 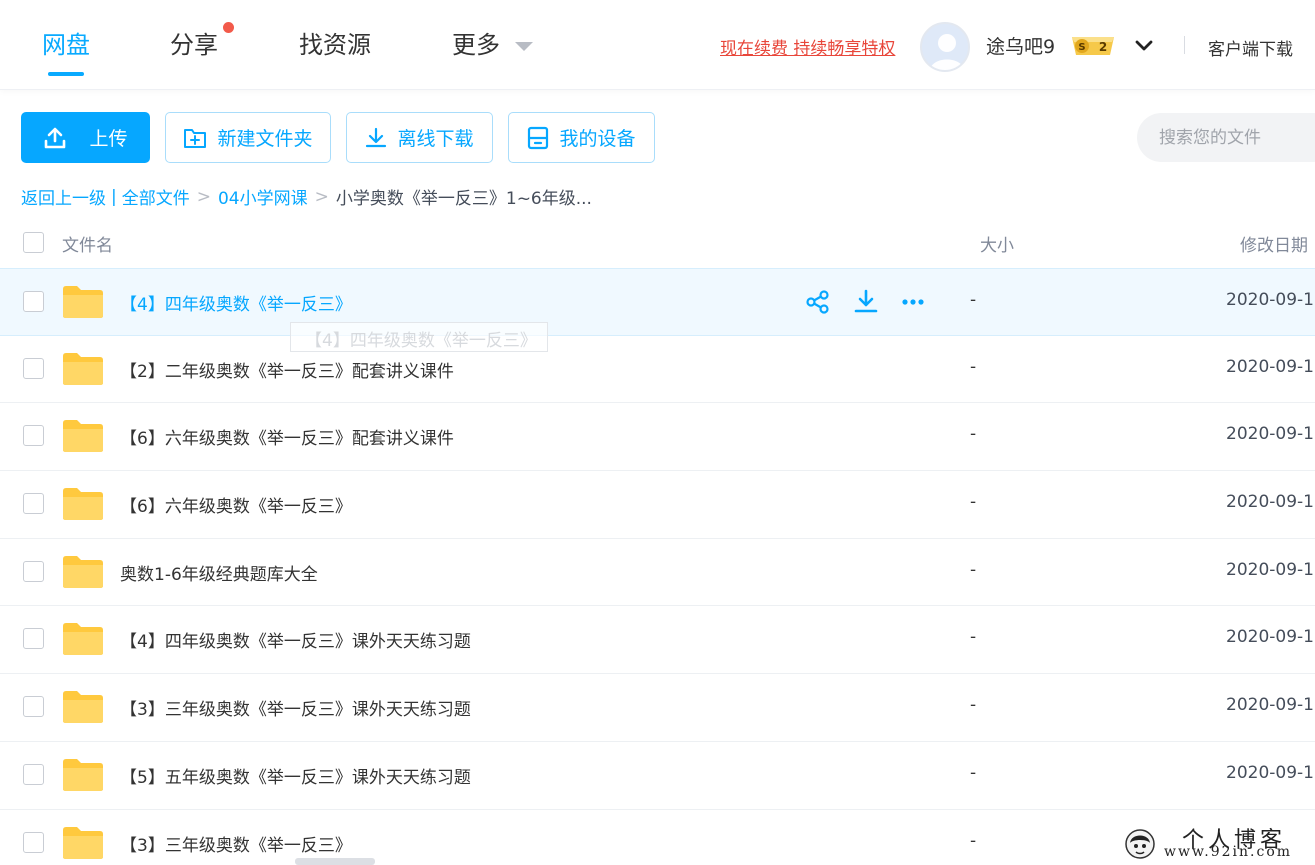 What do you see at coordinates (236, 302) in the screenshot?
I see `file-name: 【4】四年级奥数《举一反三》` at bounding box center [236, 302].